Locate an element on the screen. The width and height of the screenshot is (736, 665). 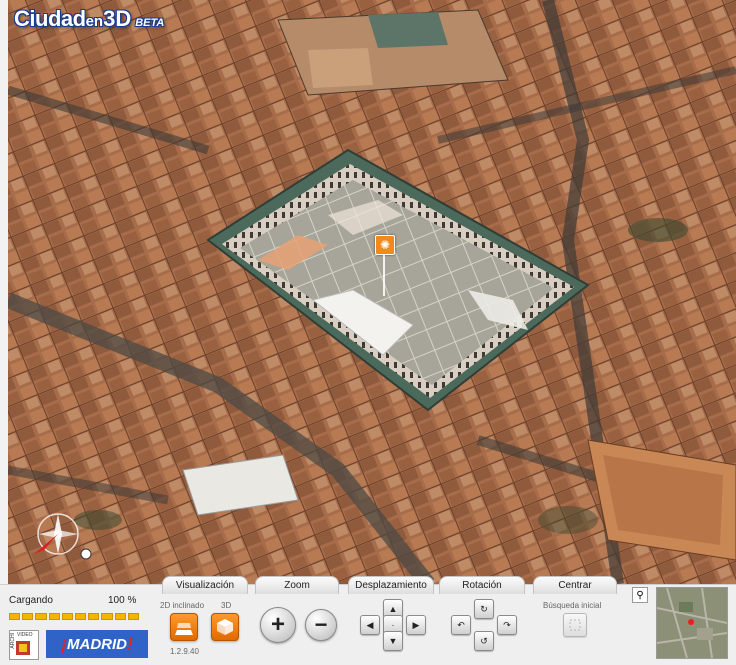
logo-ciudad: Ciudad is located at coordinates (50, 18).